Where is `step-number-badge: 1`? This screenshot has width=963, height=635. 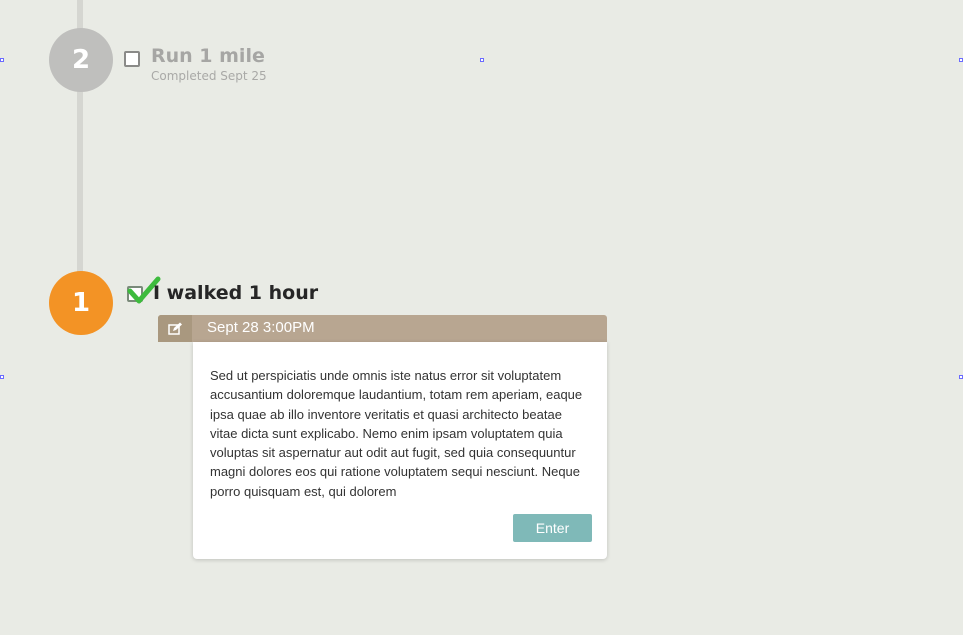 step-number-badge: 1 is located at coordinates (81, 303).